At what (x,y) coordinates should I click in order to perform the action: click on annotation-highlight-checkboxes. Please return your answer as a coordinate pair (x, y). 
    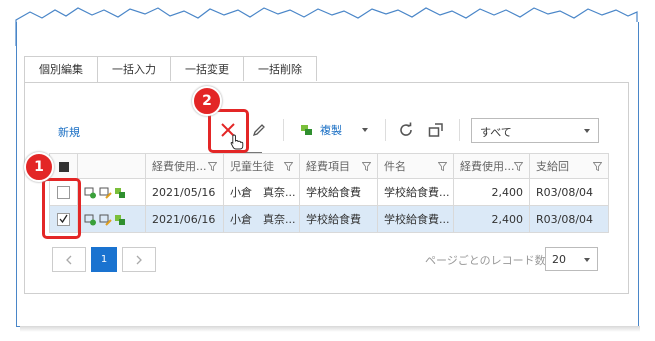
    Looking at the image, I should click on (61, 208).